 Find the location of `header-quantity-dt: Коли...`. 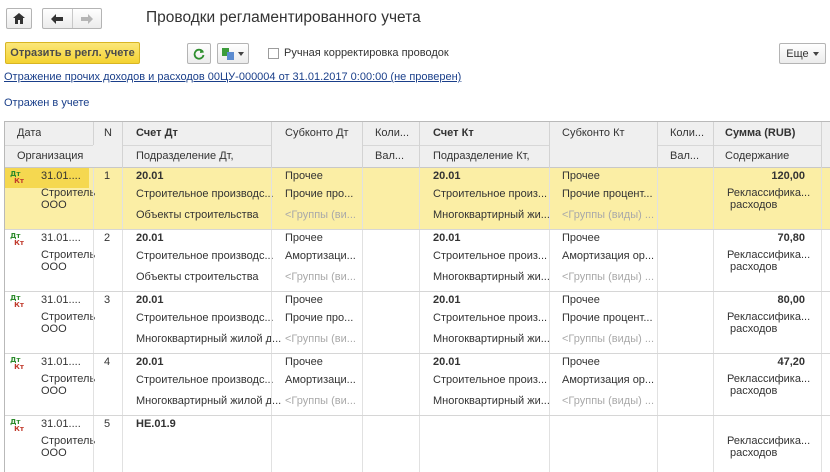

header-quantity-dt: Коли... is located at coordinates (392, 133).